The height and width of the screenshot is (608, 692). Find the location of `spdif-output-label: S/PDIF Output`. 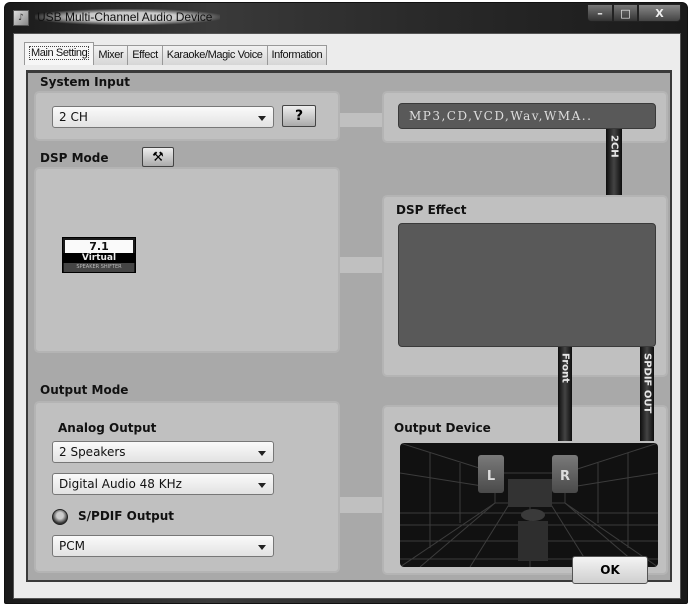

spdif-output-label: S/PDIF Output is located at coordinates (126, 516).